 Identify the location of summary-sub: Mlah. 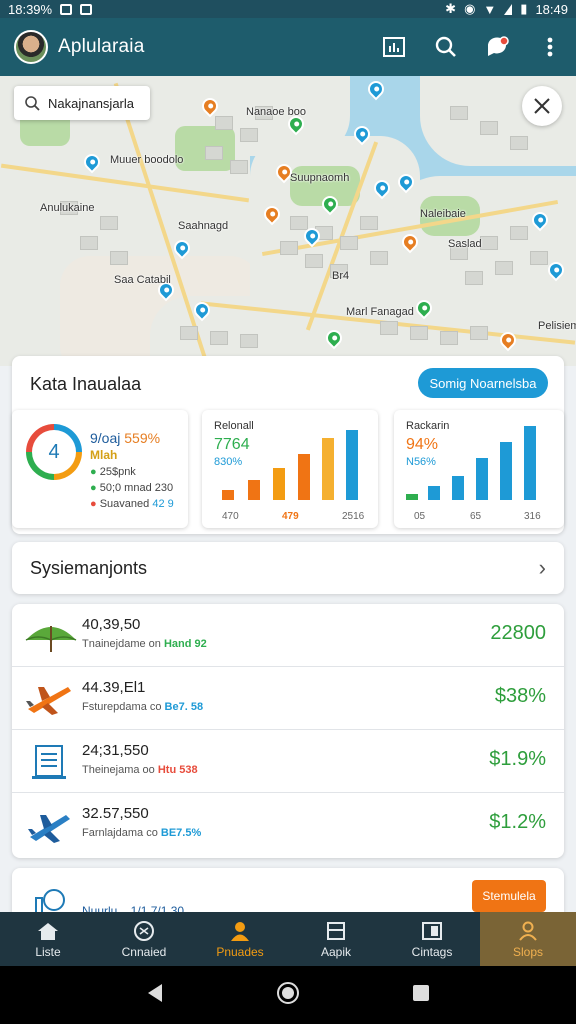
(104, 455).